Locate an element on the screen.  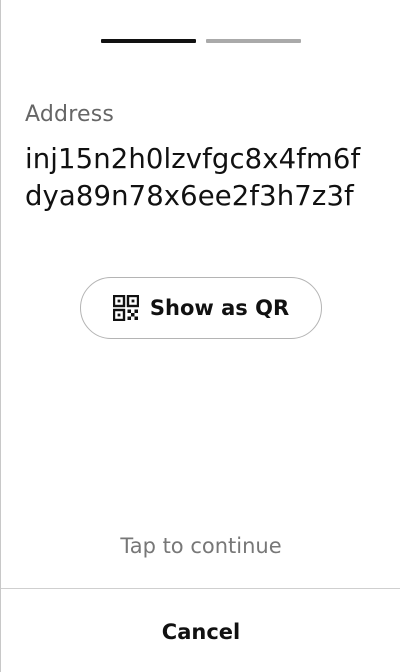
show-qr-button: Show as QR is located at coordinates (201, 308).